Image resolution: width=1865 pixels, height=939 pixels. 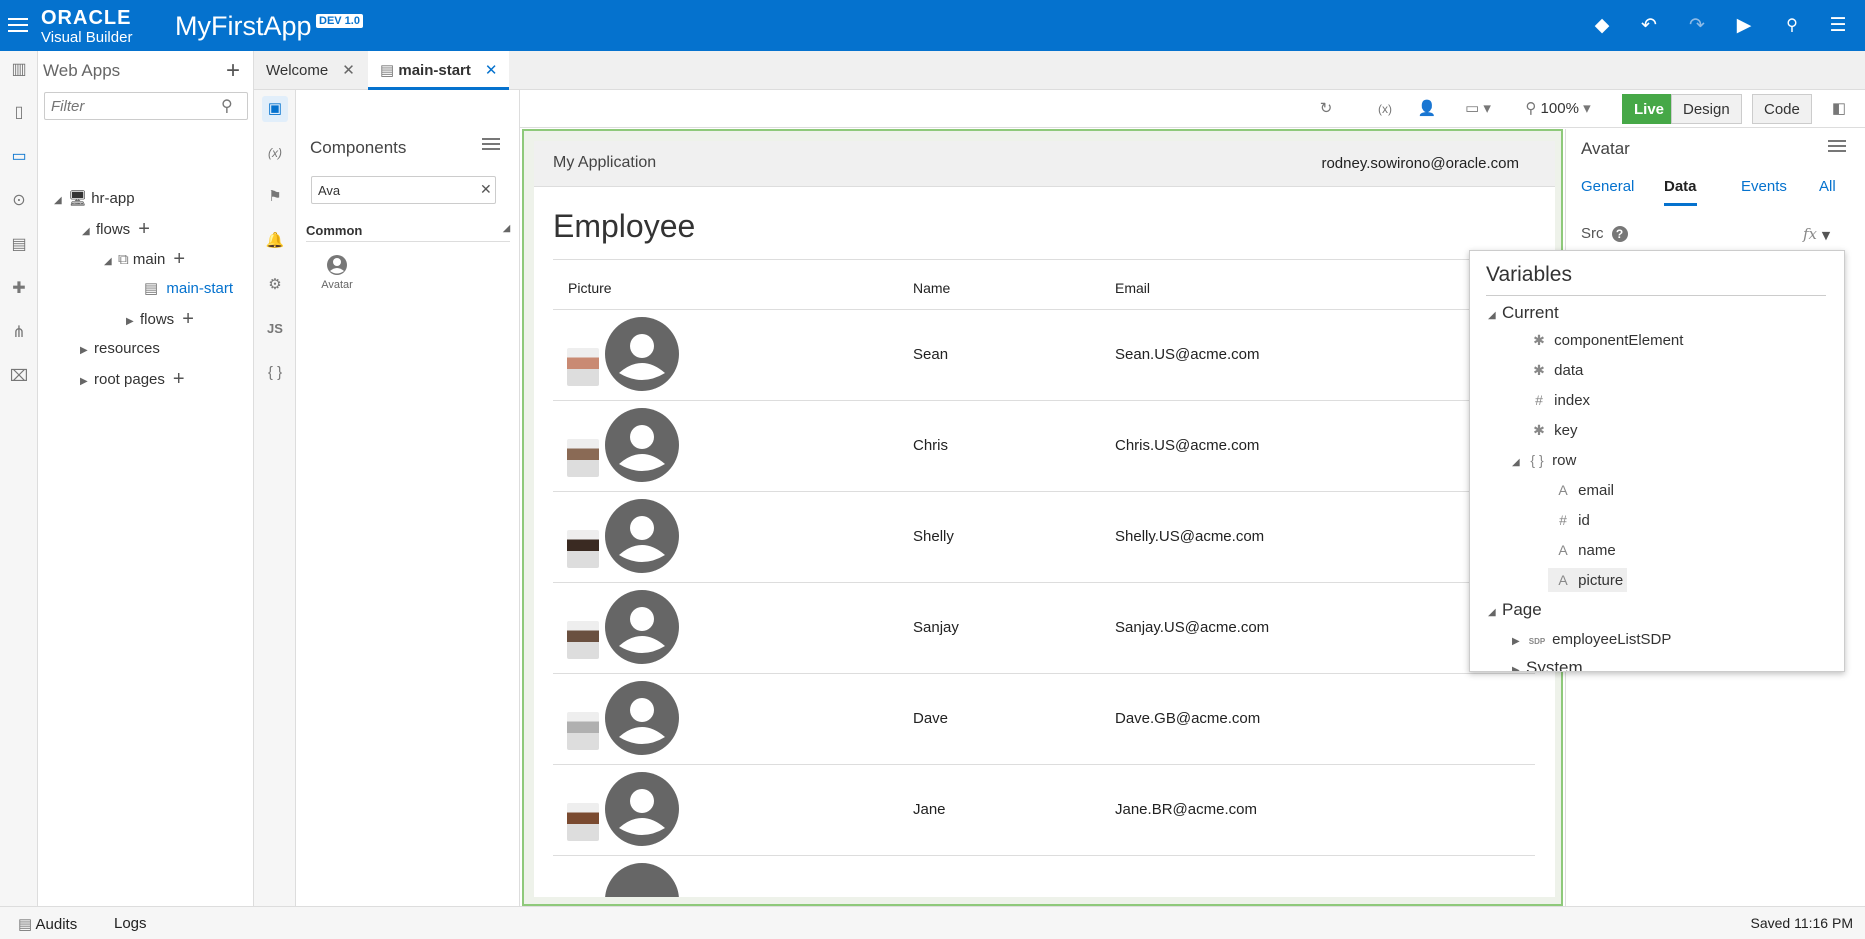 What do you see at coordinates (1607, 192) in the screenshot?
I see `tab-general: General` at bounding box center [1607, 192].